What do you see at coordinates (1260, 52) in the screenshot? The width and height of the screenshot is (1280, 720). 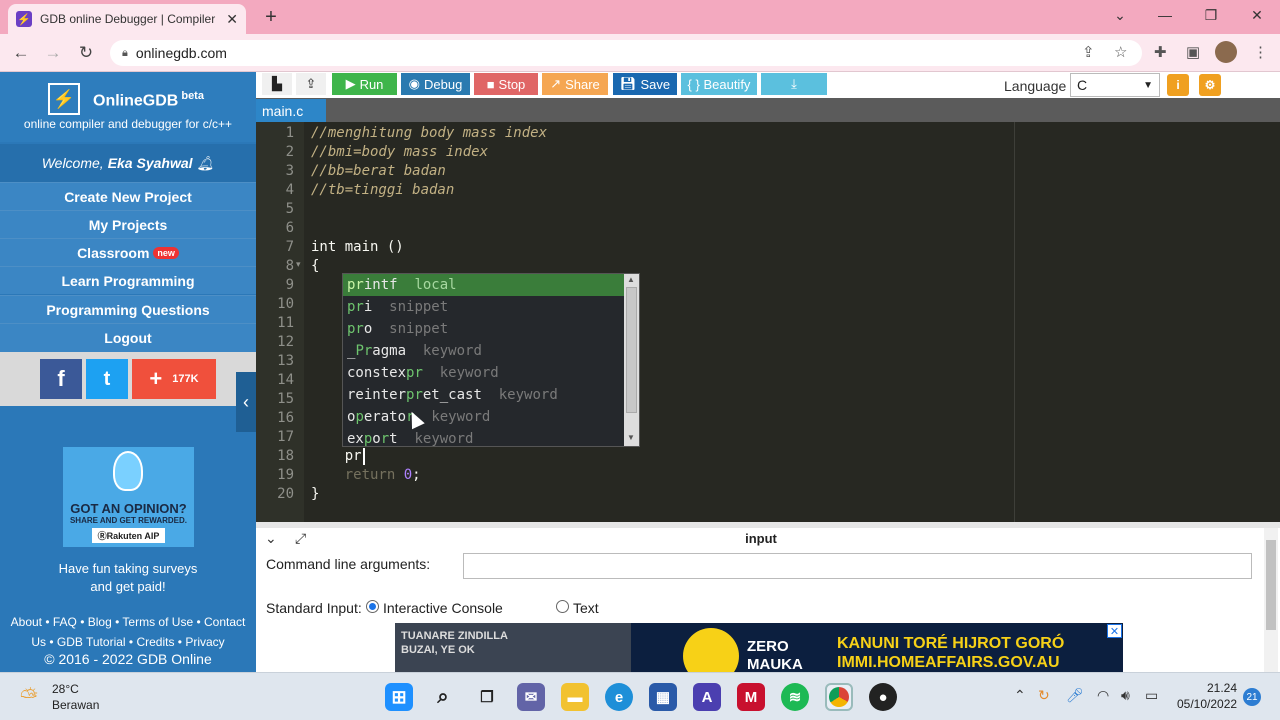 I see `browser-menu-icon: ⋮` at bounding box center [1260, 52].